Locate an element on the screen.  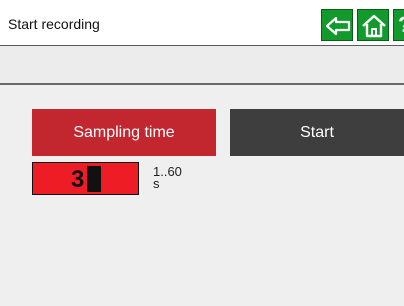
page-title: Start recording is located at coordinates (54, 24).